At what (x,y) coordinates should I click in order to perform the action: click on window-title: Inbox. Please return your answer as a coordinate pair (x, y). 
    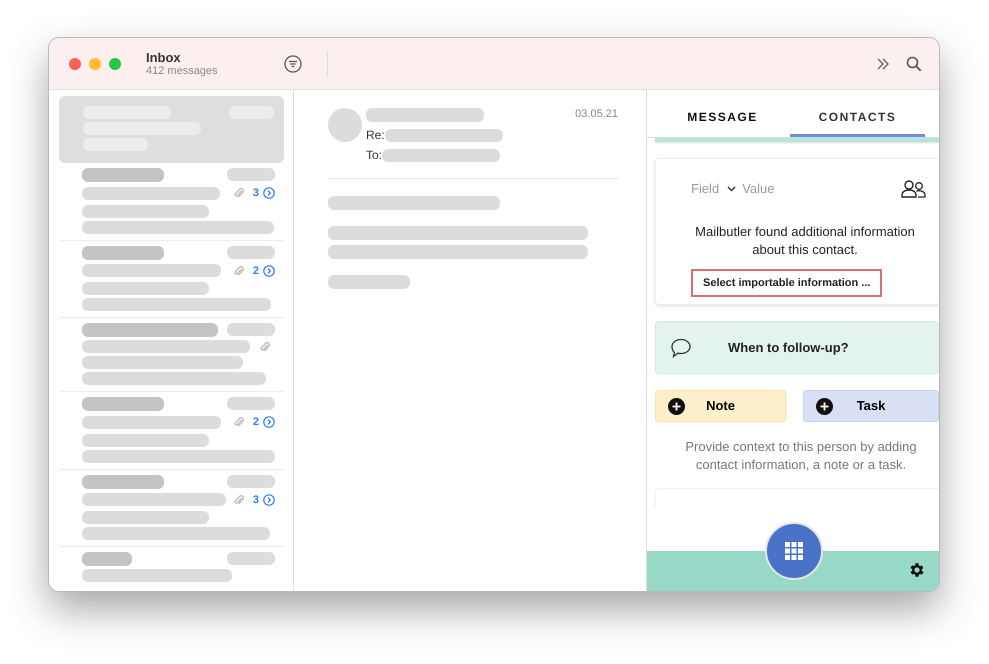
    Looking at the image, I should click on (164, 57).